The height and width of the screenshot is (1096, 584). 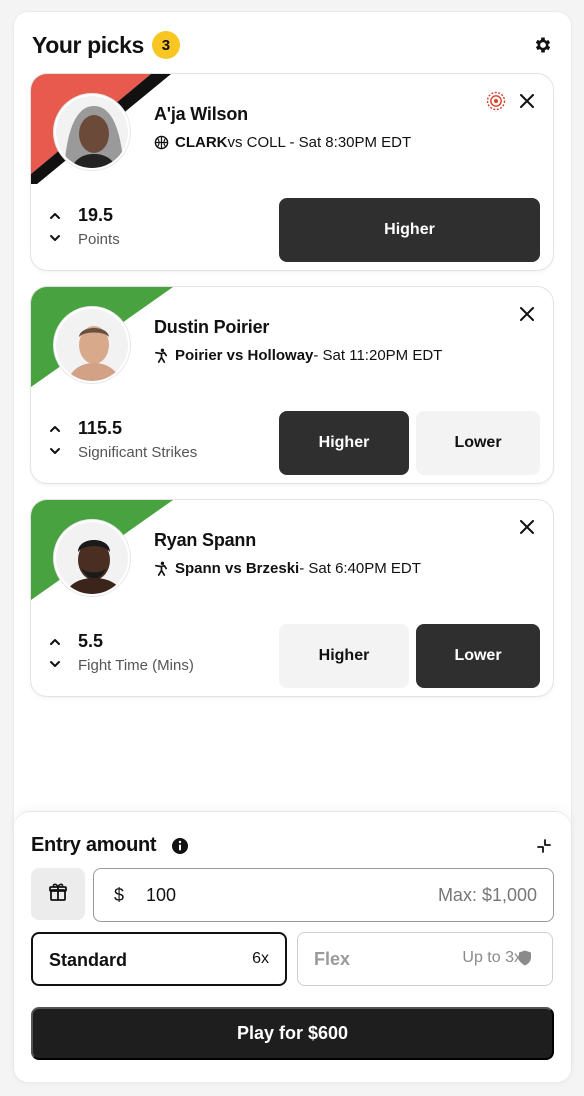 What do you see at coordinates (119, 895) in the screenshot?
I see `currency-symbol: $` at bounding box center [119, 895].